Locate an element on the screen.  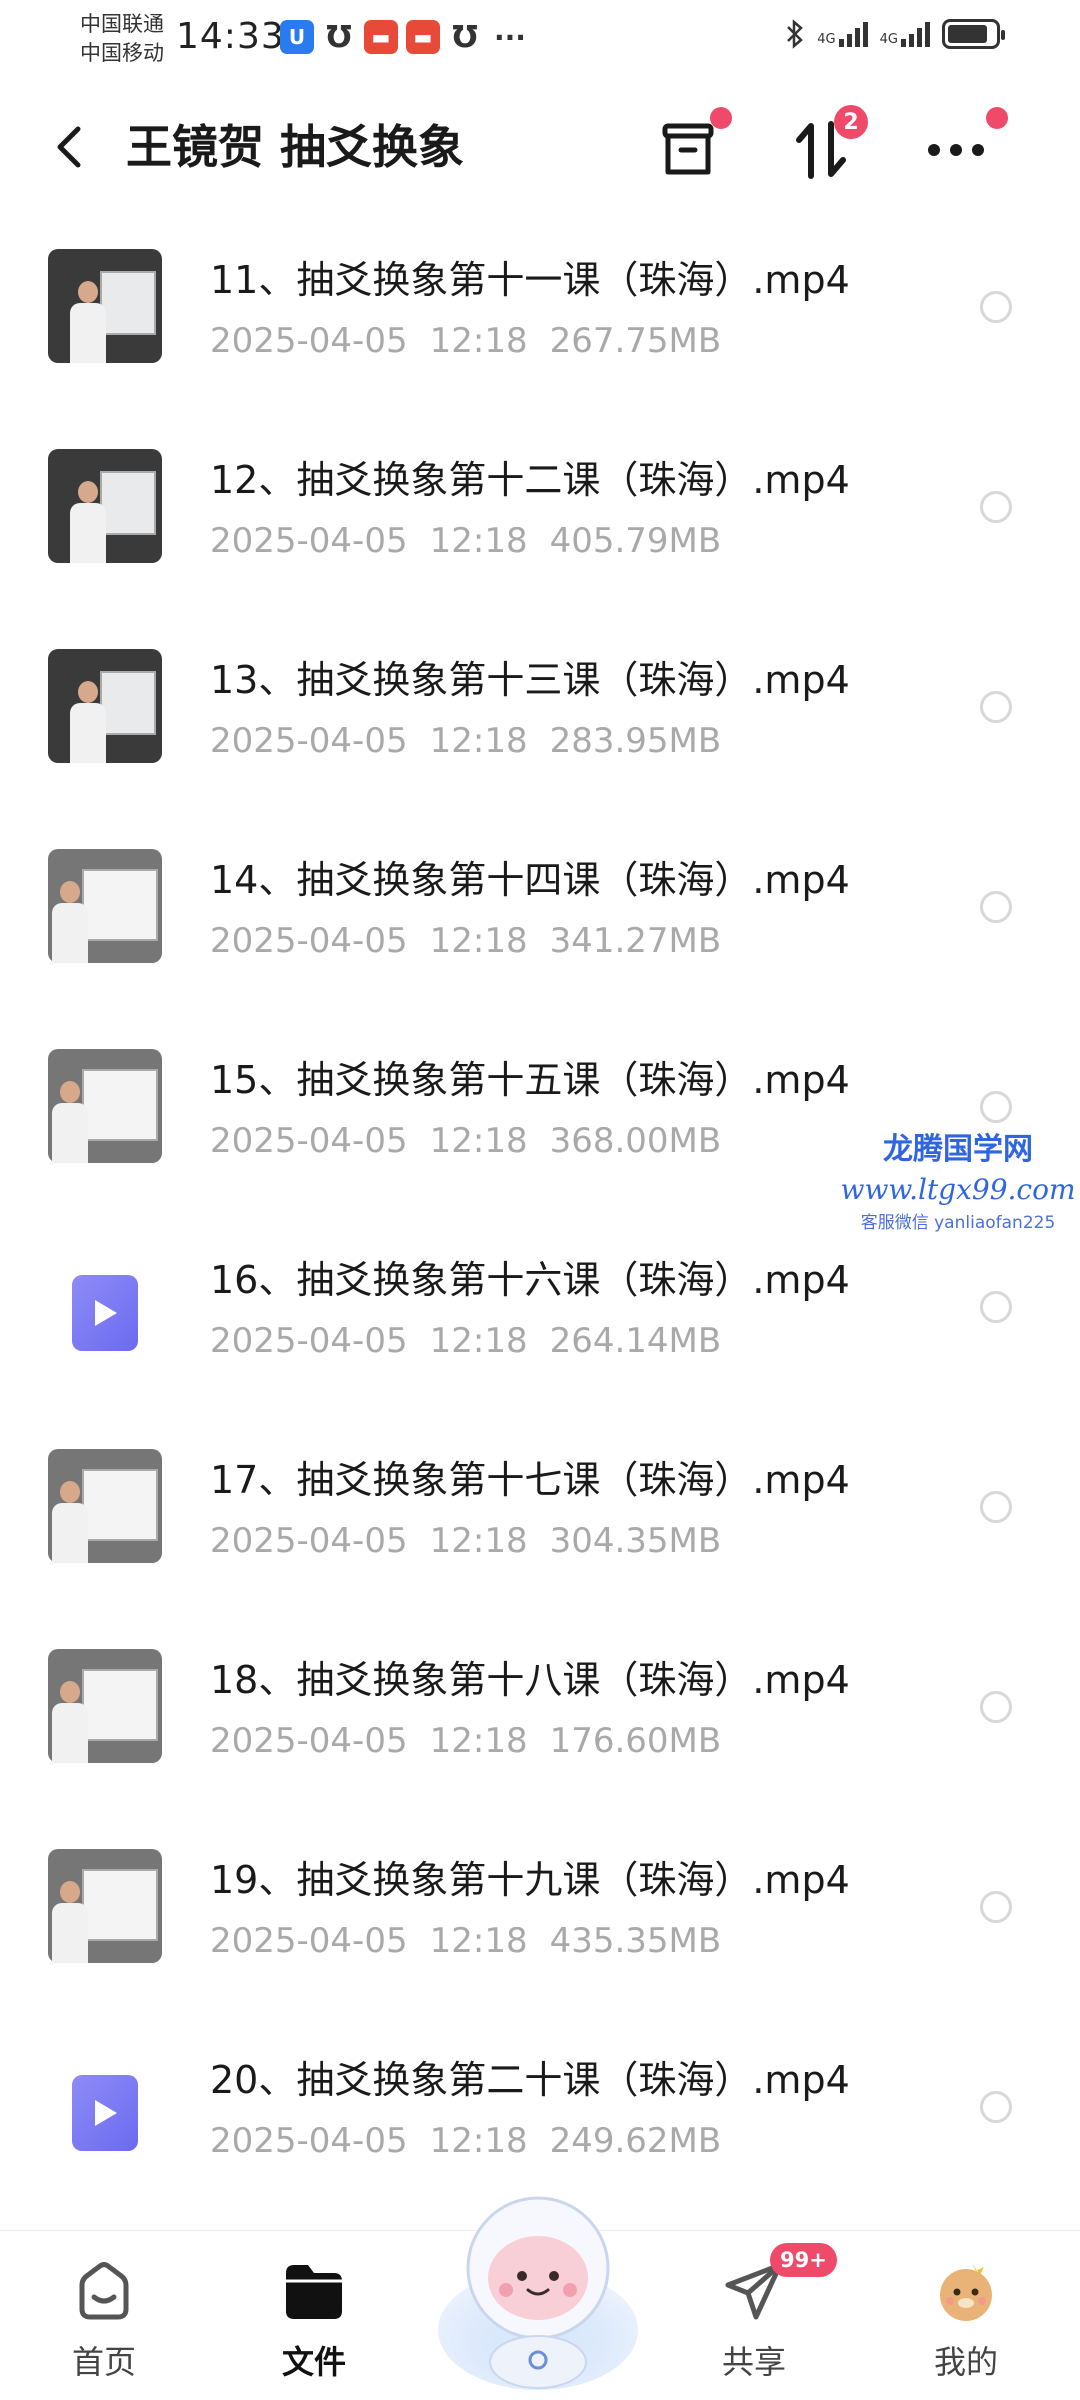
file-name: 18、抽爻换象第十八课（珠海）.mp4 is located at coordinates (530, 1680).